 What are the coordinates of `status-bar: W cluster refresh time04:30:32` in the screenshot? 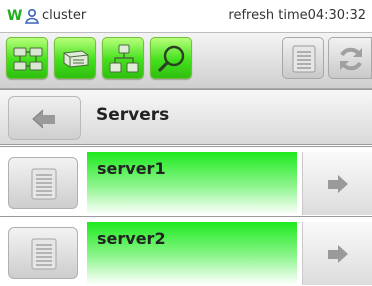 It's located at (186, 16).